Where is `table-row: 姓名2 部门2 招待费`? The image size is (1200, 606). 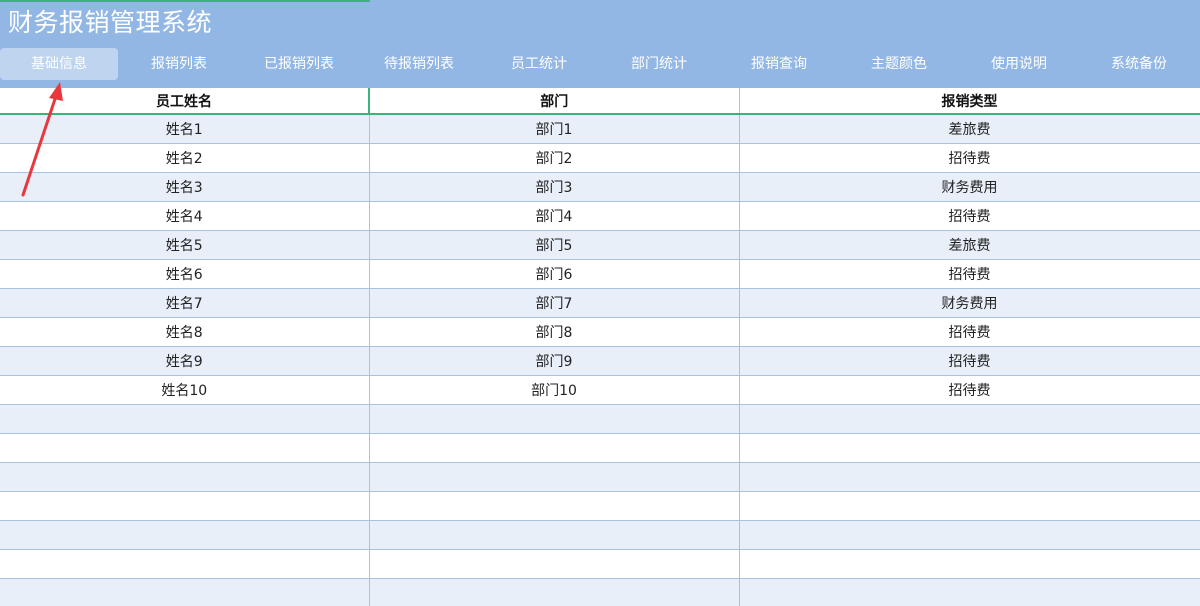 table-row: 姓名2 部门2 招待费 is located at coordinates (600, 158).